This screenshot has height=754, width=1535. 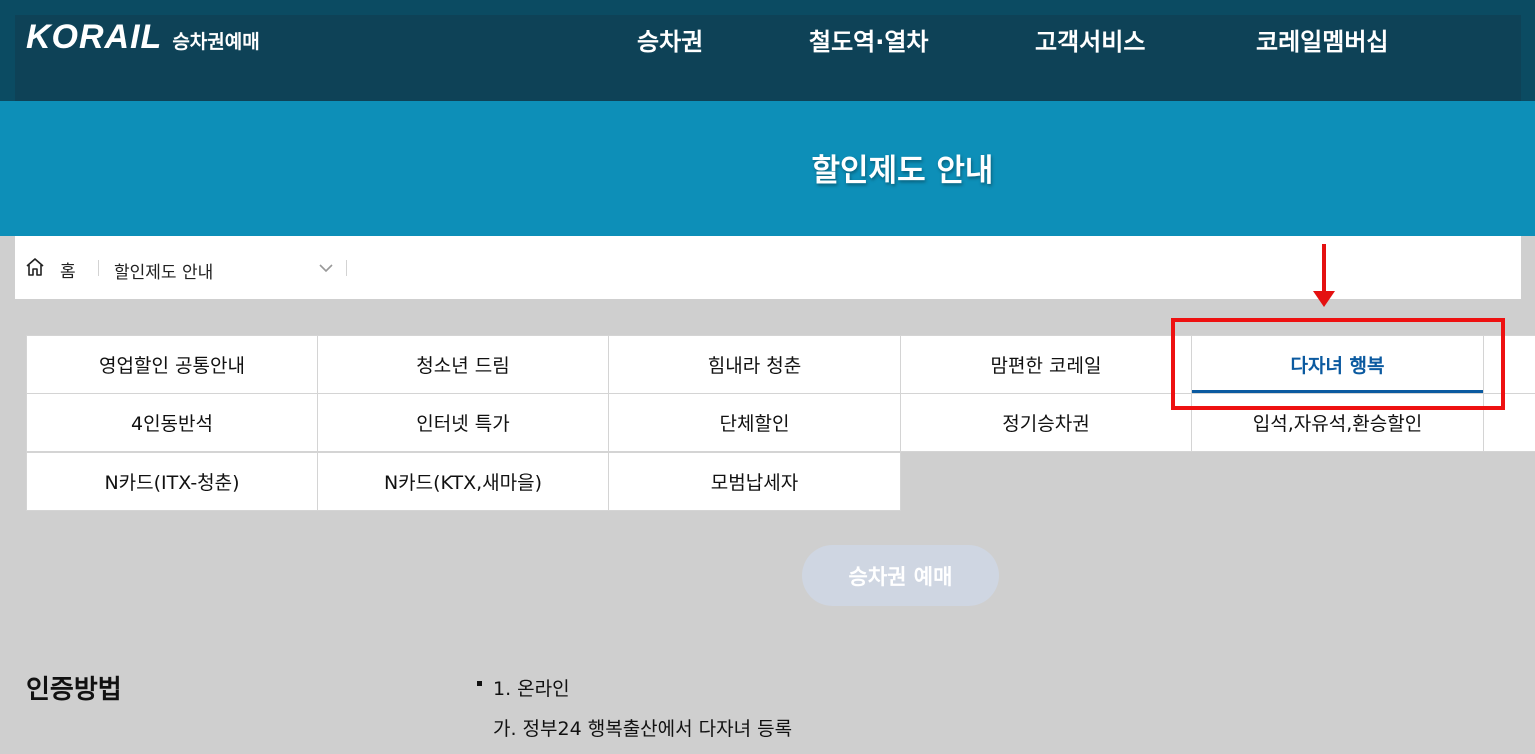 What do you see at coordinates (1324, 299) in the screenshot?
I see `annotation-arrow-head` at bounding box center [1324, 299].